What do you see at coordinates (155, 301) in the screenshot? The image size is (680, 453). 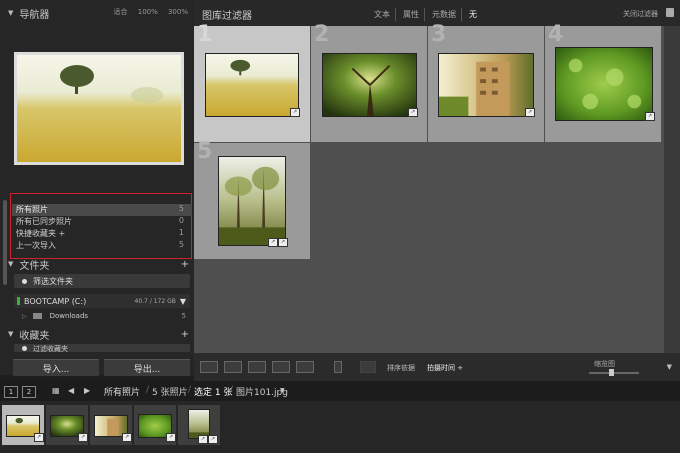 I see `volume-capacity: 40.7 / 172 GB` at bounding box center [155, 301].